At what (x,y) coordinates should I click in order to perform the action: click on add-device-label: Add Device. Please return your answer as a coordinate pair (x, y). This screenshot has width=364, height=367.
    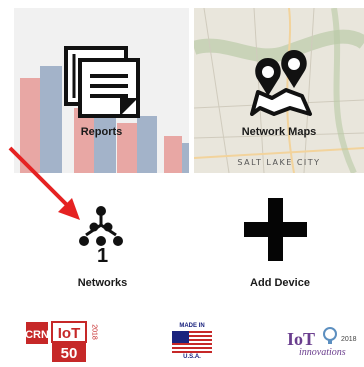
    Looking at the image, I should click on (280, 283).